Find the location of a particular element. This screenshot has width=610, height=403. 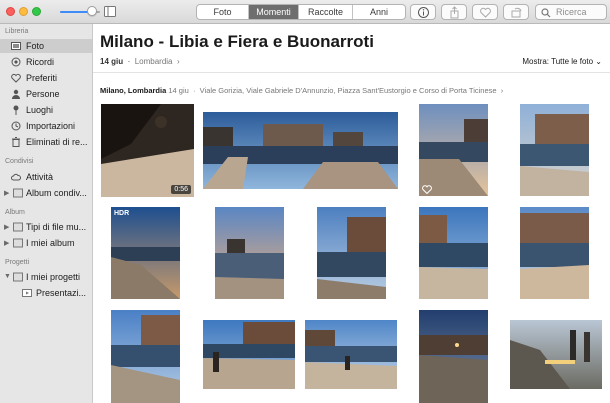

tab-foto: Foto is located at coordinates (223, 12).